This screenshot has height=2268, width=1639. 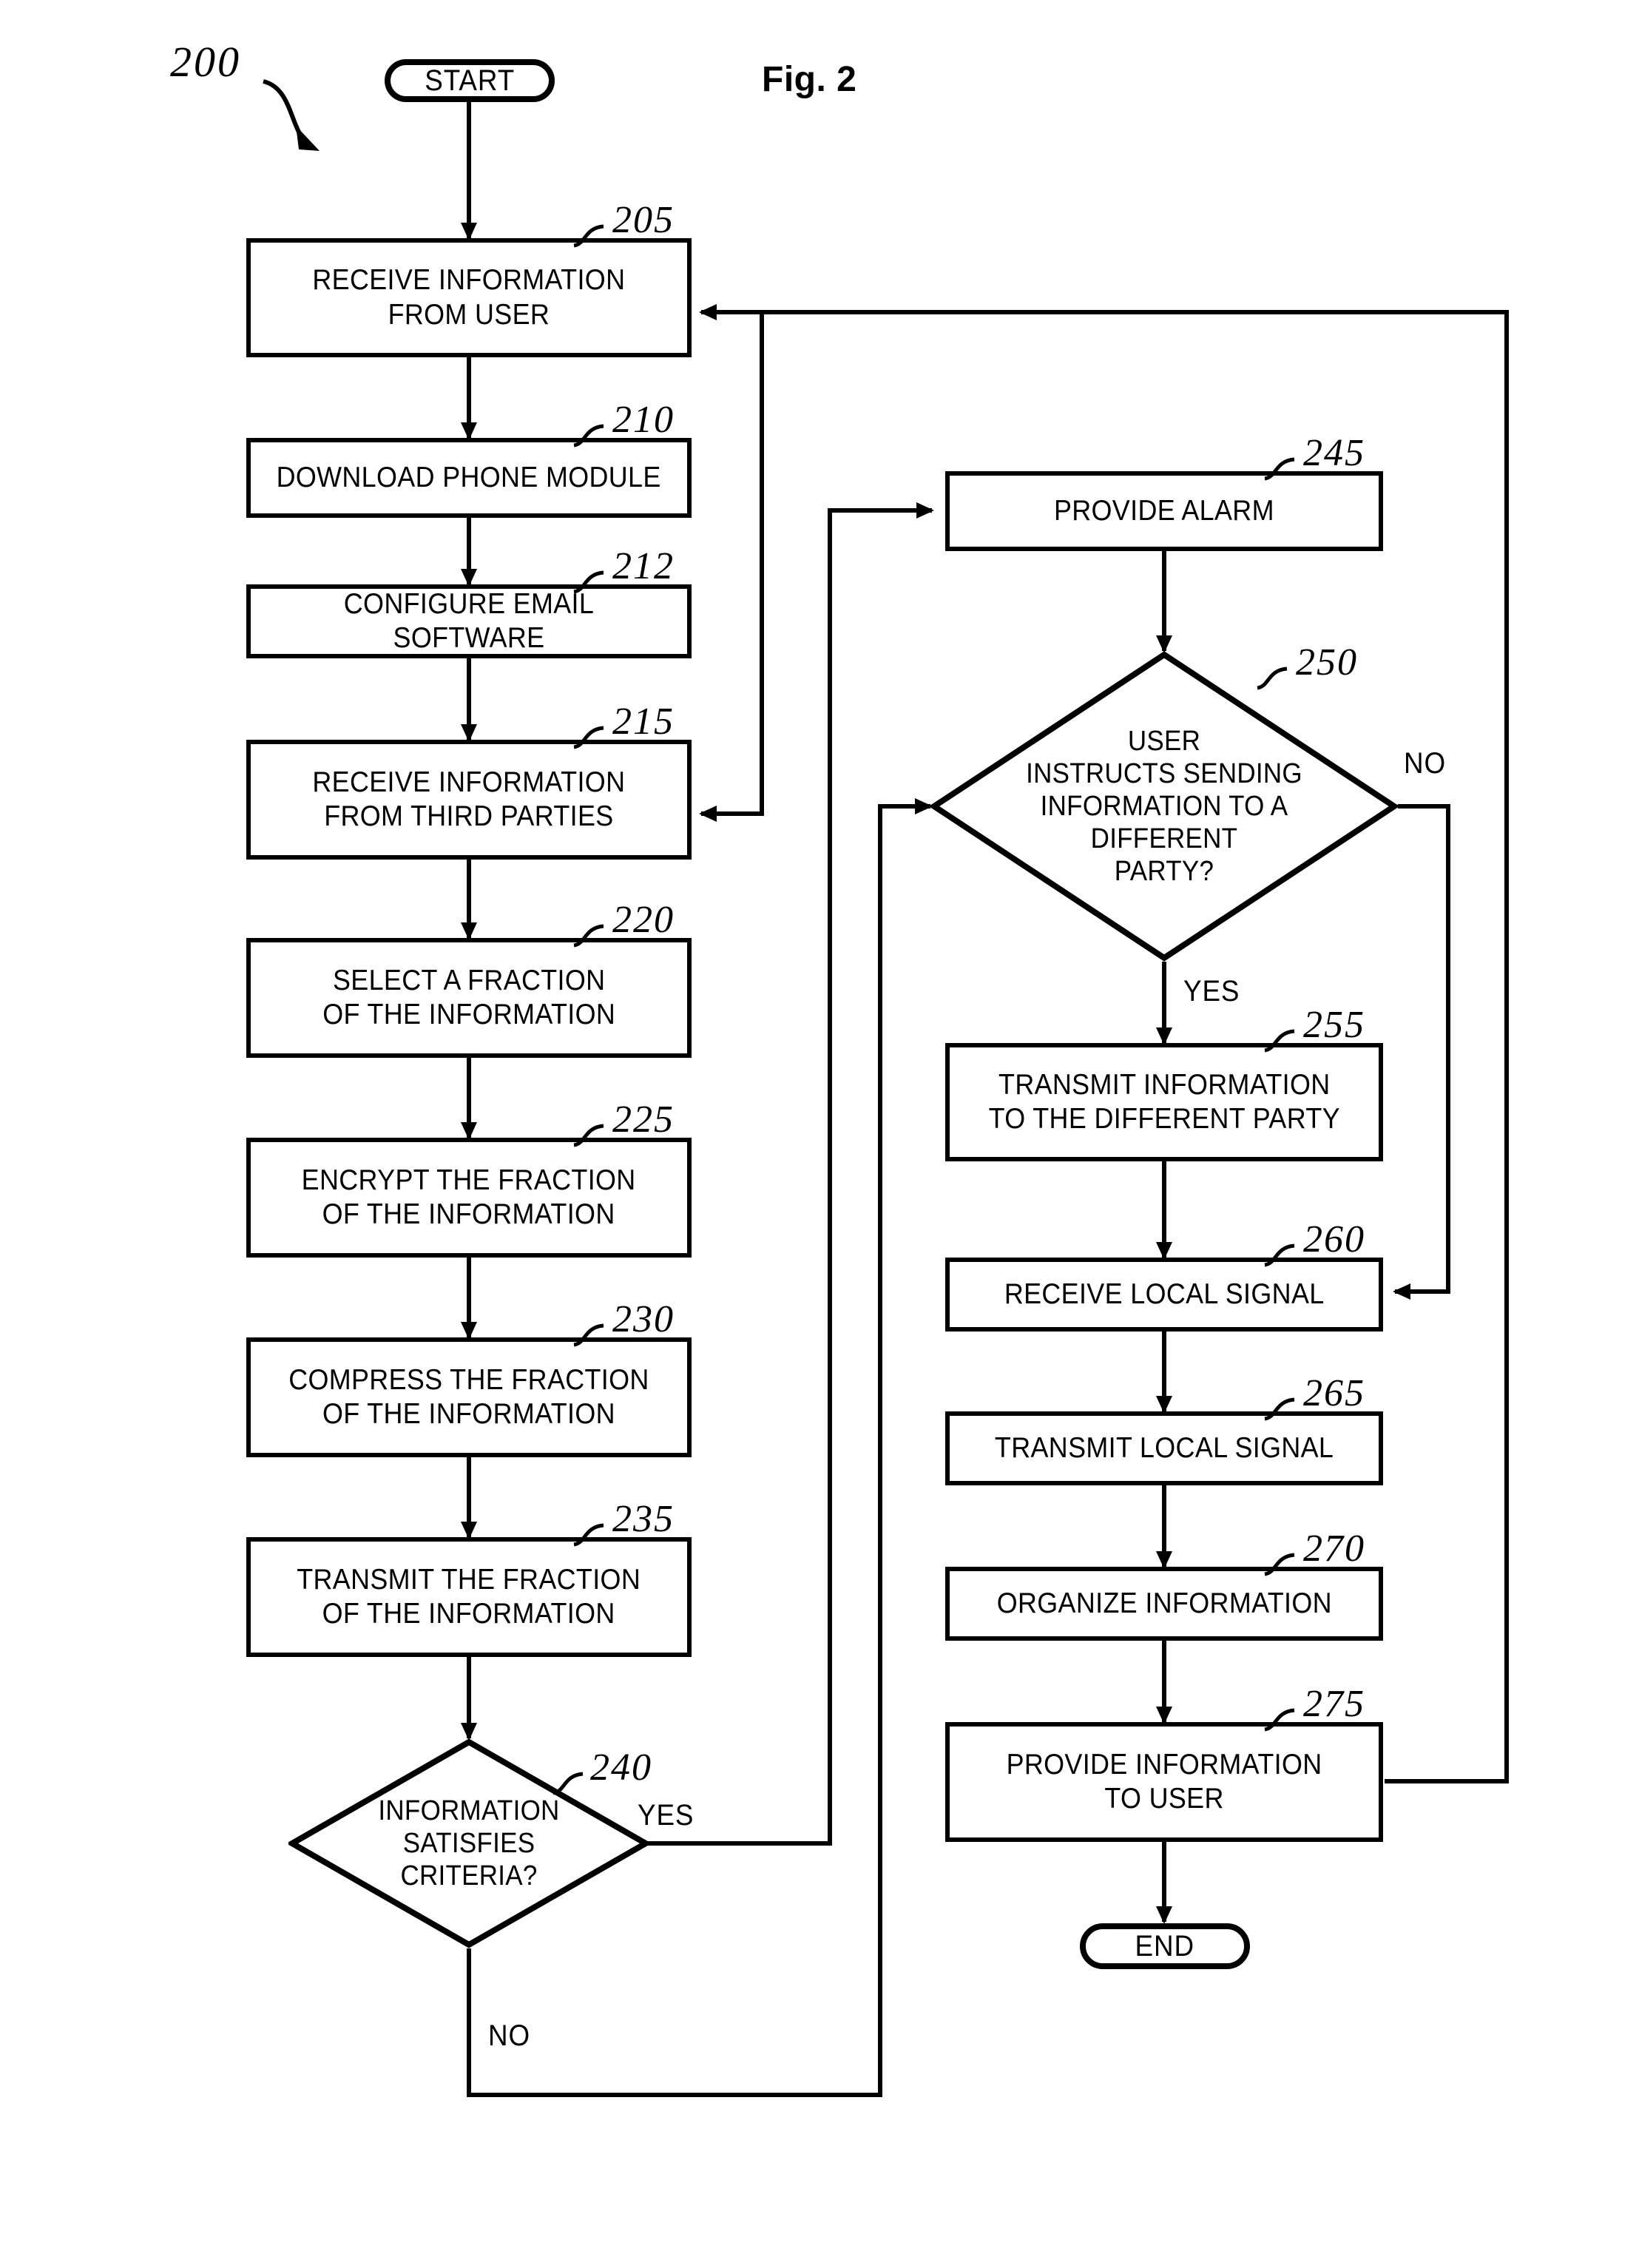 I want to click on branch-label-250-yes: YES, so click(x=1211, y=991).